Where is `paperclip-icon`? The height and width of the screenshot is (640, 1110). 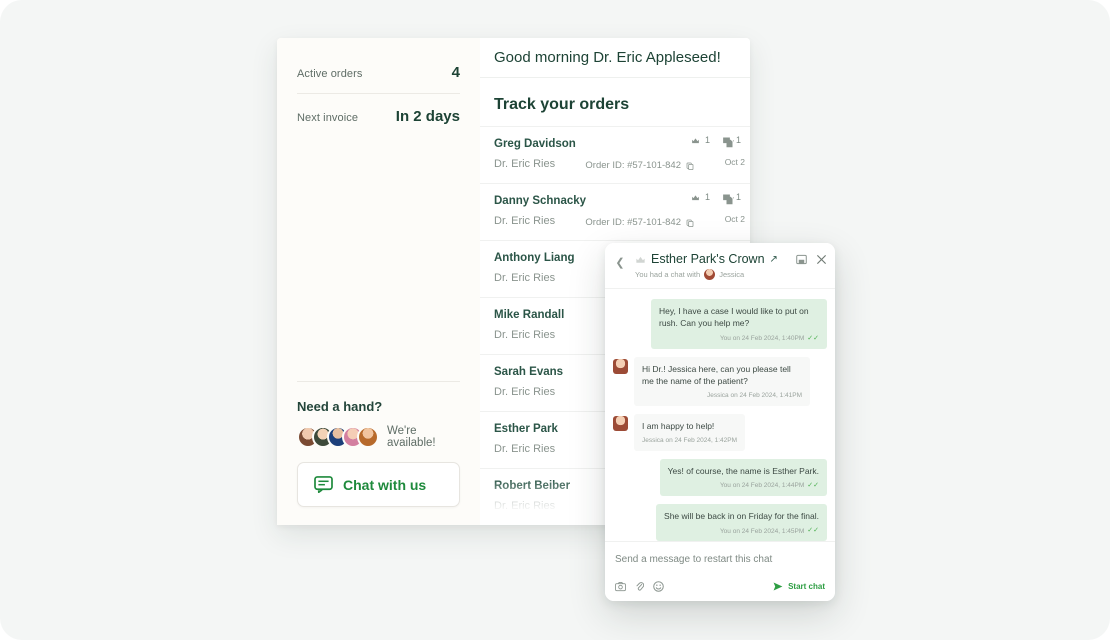
paperclip-icon is located at coordinates (639, 586).